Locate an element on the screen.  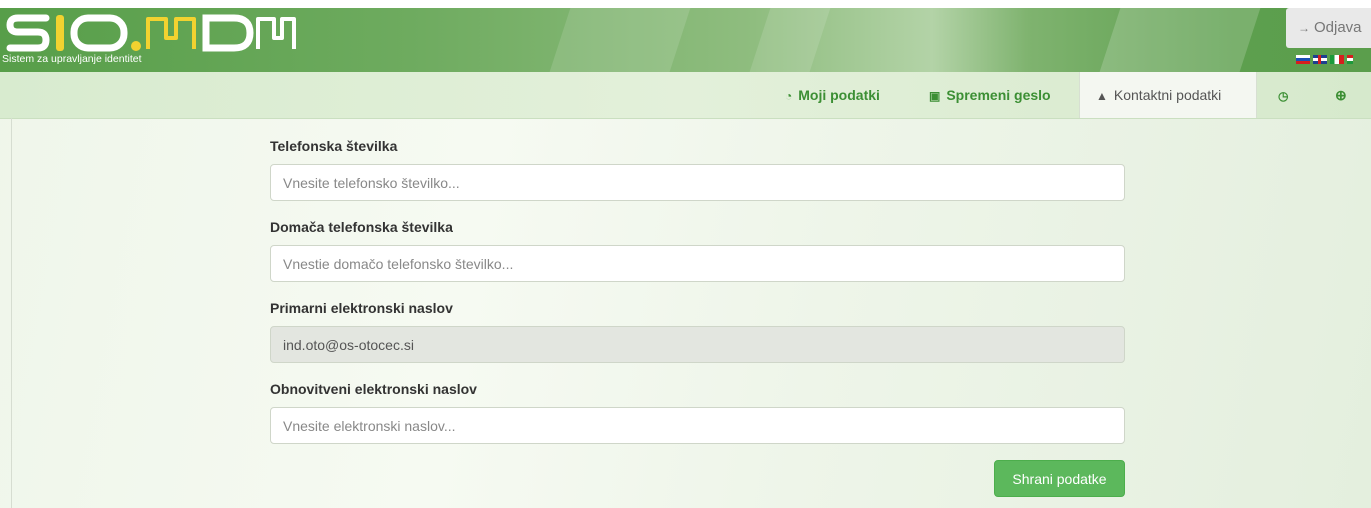
phone-input is located at coordinates (697, 182).